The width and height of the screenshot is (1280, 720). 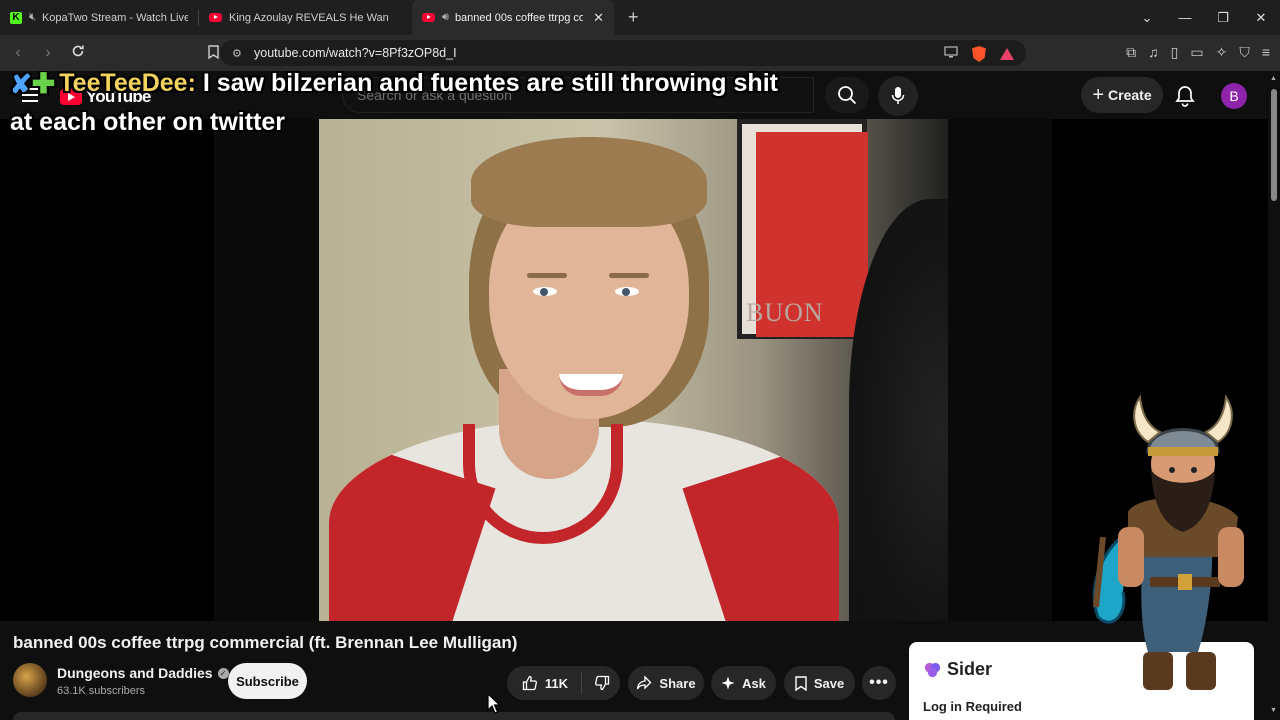 I want to click on like-button: 11K, so click(x=546, y=683).